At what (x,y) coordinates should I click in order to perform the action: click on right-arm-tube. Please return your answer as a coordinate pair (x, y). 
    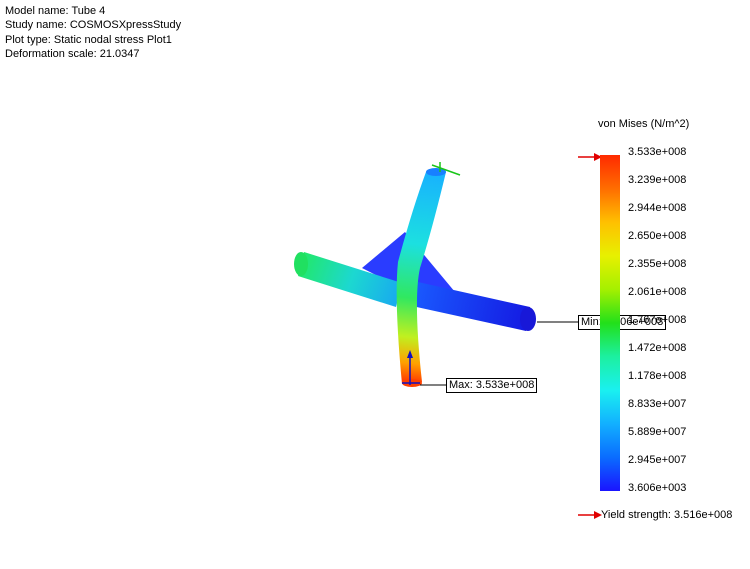
    Looking at the image, I should click on (471, 306).